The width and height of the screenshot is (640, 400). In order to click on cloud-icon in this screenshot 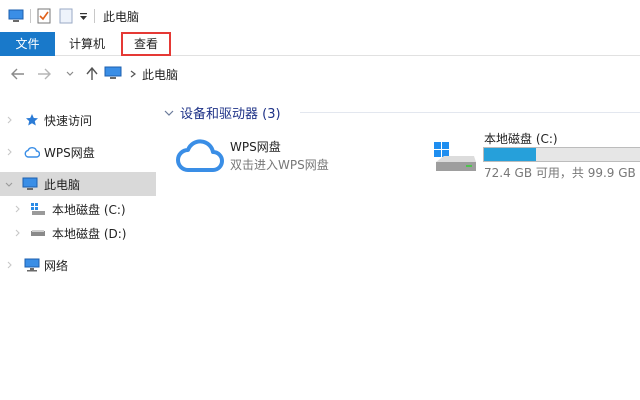, I will do `click(32, 152)`.